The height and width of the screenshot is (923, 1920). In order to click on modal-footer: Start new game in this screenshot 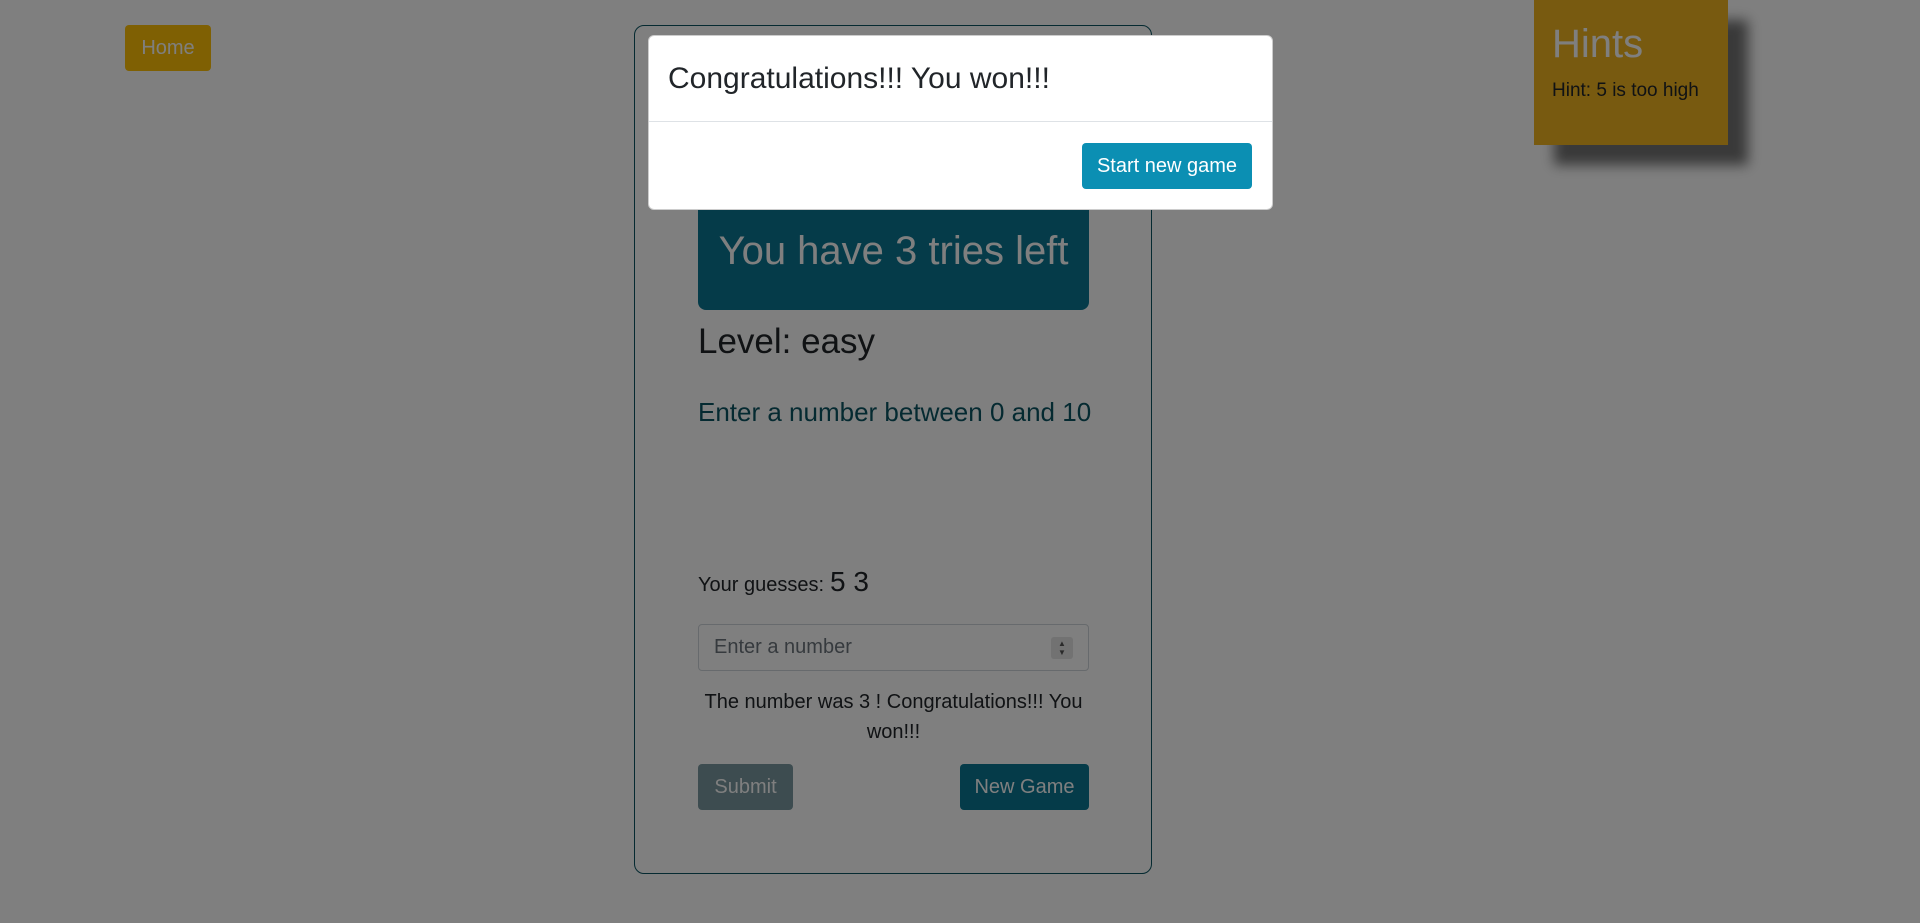, I will do `click(960, 166)`.